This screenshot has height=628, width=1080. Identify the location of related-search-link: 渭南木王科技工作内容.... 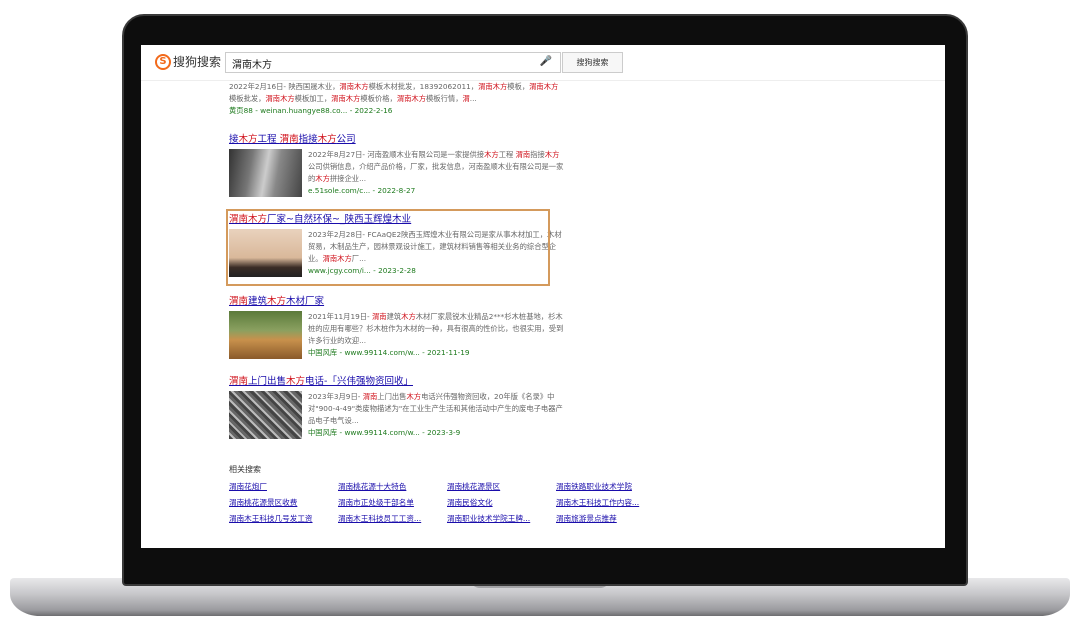
(610, 503).